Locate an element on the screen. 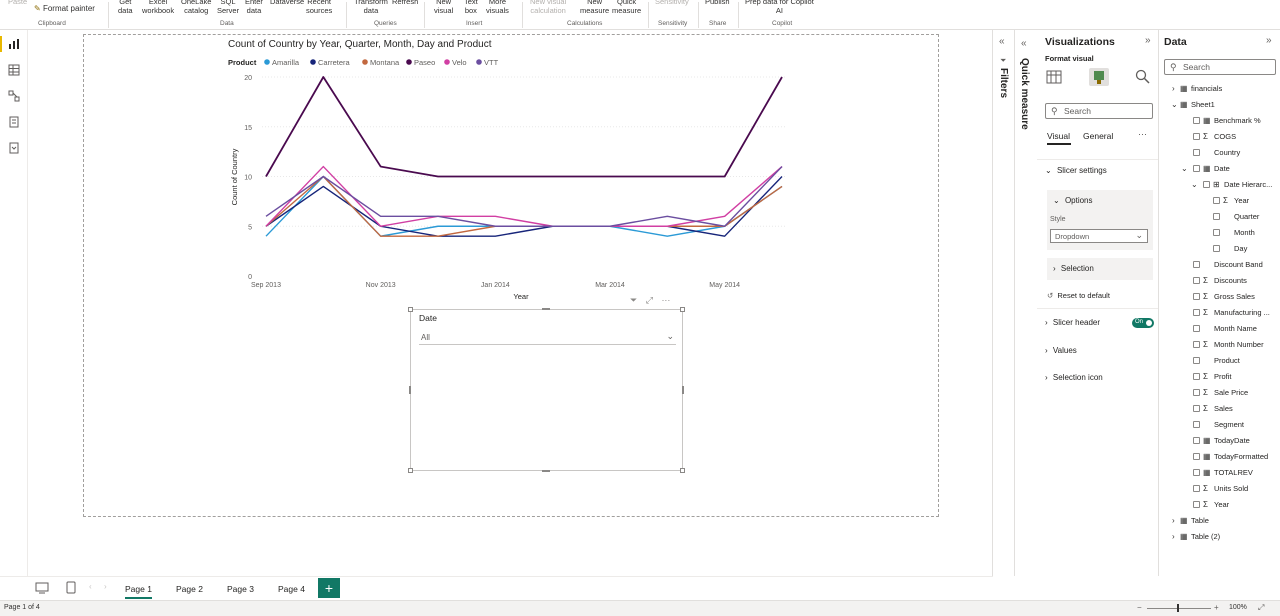 Image resolution: width=1280 pixels, height=616 pixels. ribbon-button: Quick measure is located at coordinates (626, 7).